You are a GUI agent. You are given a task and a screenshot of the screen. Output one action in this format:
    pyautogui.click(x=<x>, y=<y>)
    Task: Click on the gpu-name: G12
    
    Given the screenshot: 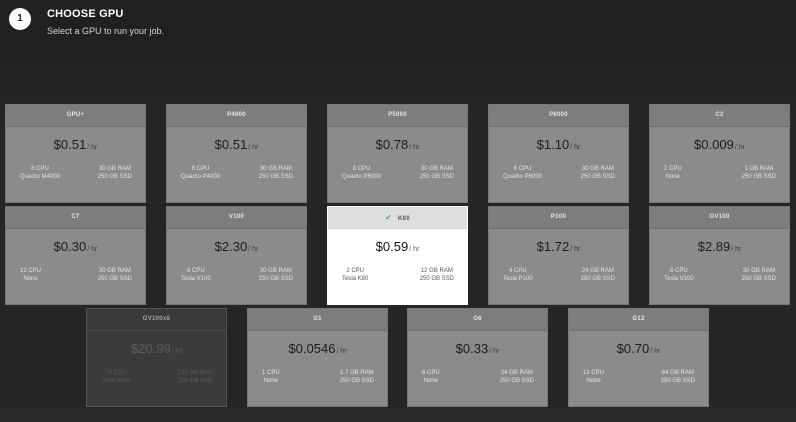 What is the action you would take?
    pyautogui.click(x=638, y=319)
    